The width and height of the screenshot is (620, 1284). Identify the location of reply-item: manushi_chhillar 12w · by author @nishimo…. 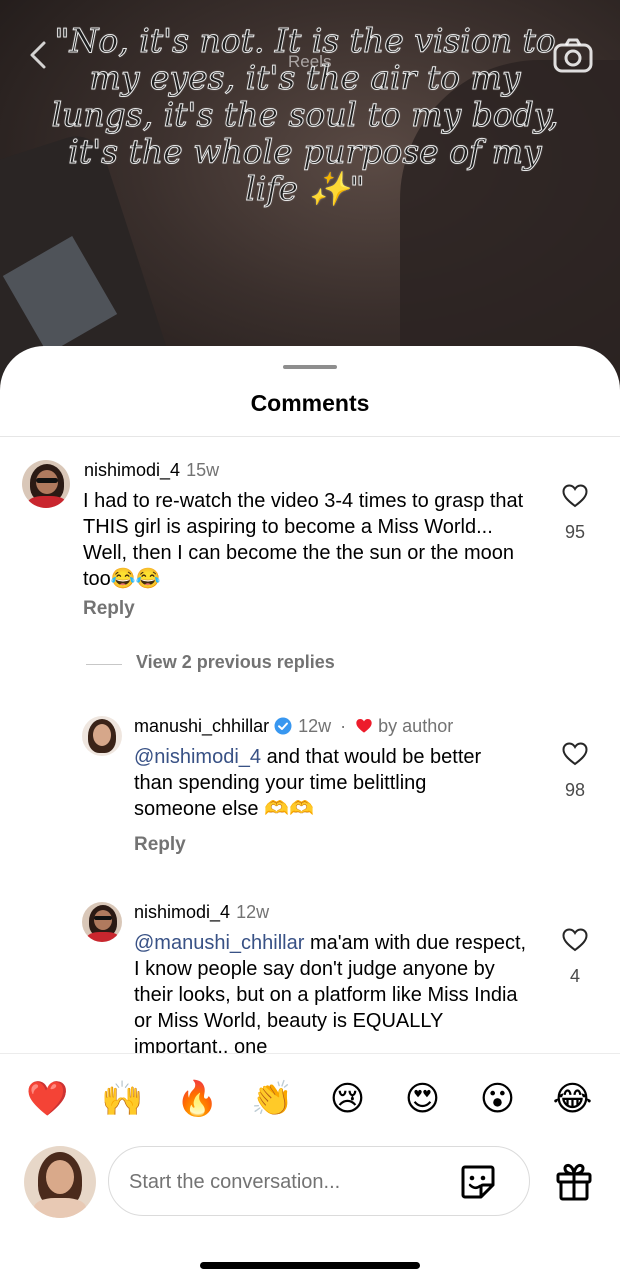
(310, 789).